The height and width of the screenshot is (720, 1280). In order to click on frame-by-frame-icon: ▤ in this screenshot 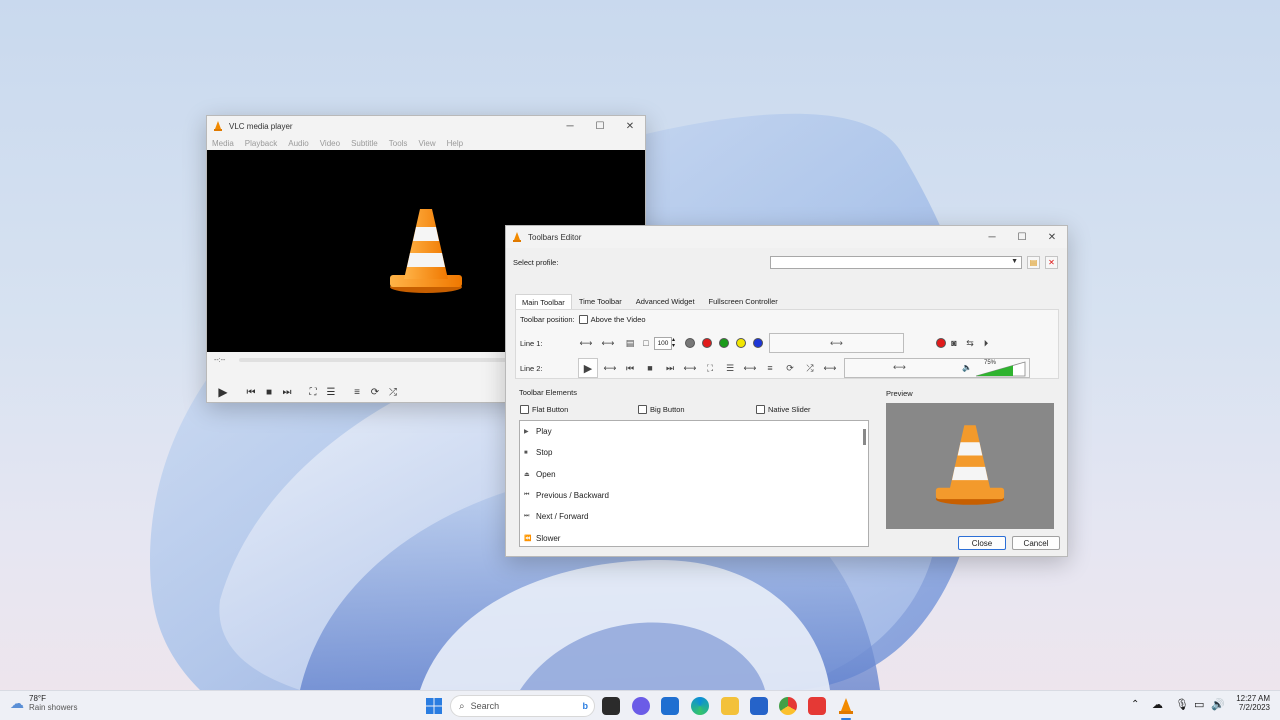, I will do `click(630, 343)`.